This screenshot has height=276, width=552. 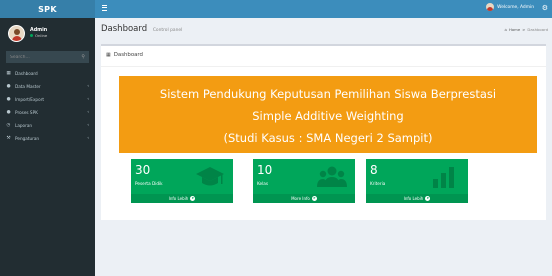 What do you see at coordinates (30, 99) in the screenshot?
I see `sidebar-item-label: Import/Export` at bounding box center [30, 99].